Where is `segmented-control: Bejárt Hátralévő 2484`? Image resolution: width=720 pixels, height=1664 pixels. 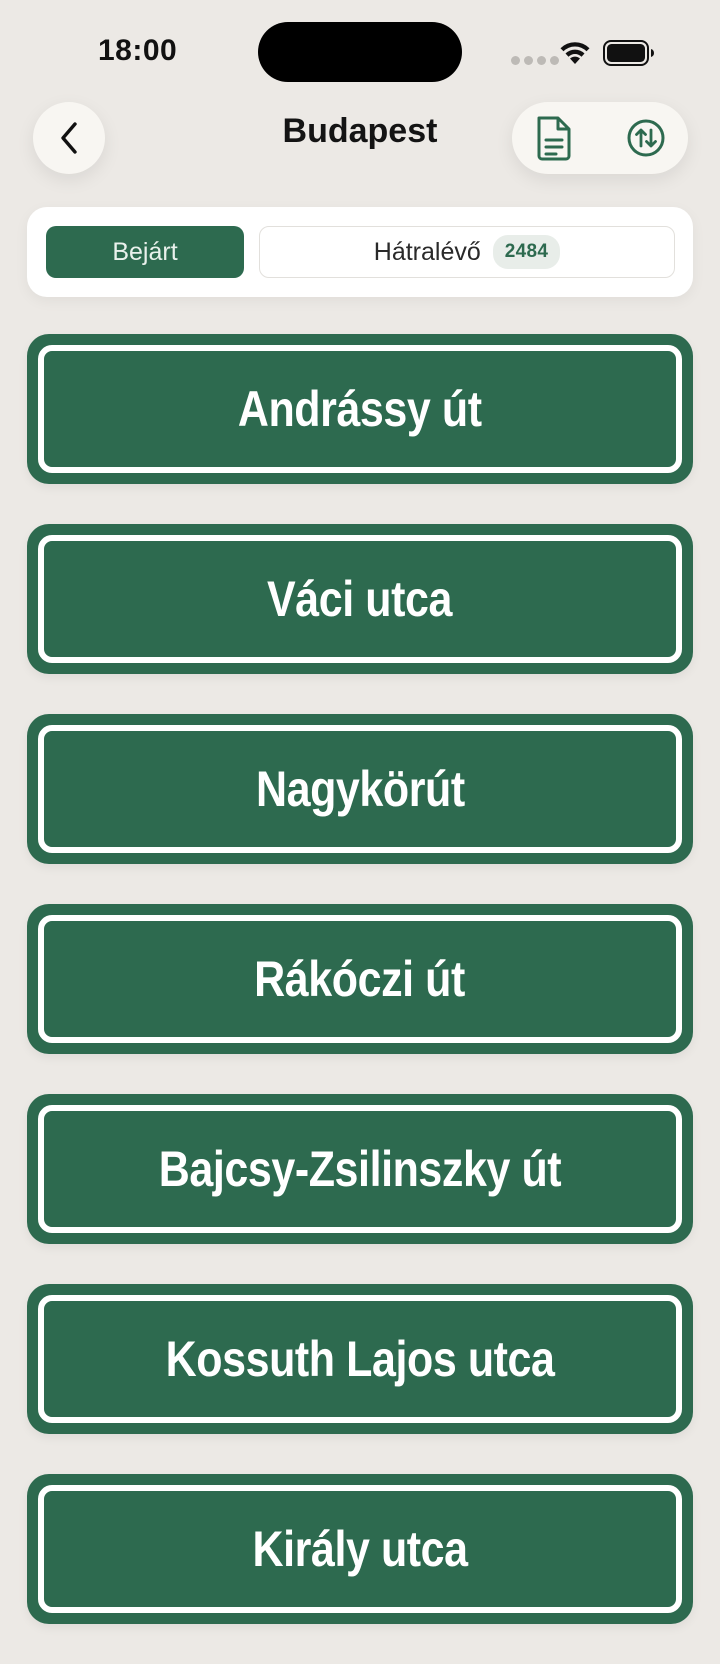
segmented-control: Bejárt Hátralévő 2484 is located at coordinates (360, 252).